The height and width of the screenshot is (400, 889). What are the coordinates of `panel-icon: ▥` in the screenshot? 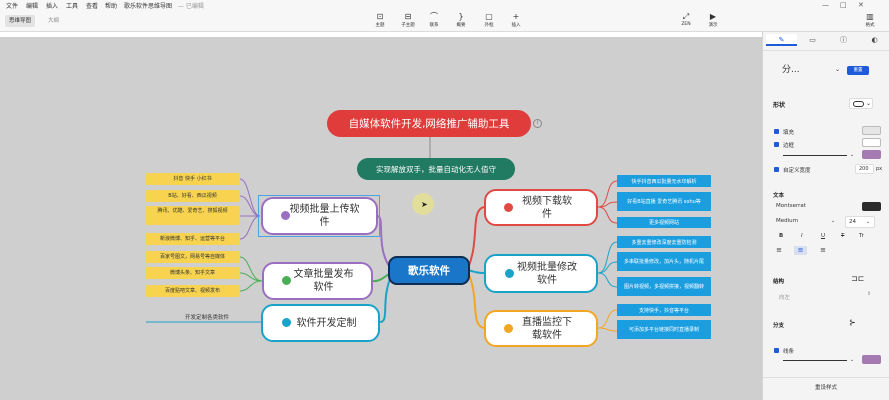 It's located at (870, 16).